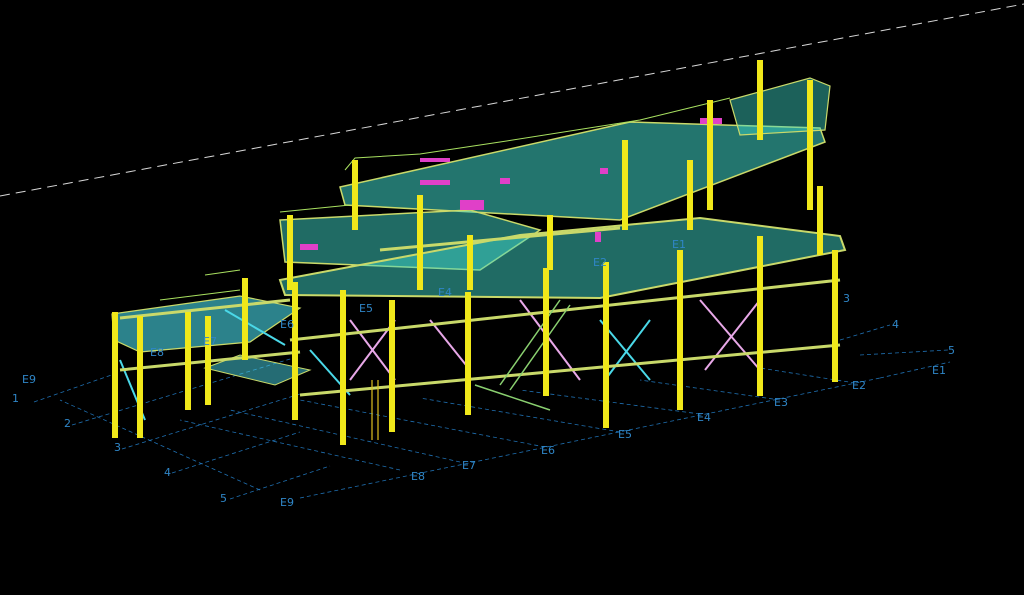 The width and height of the screenshot is (1024, 595). Describe the element at coordinates (366, 308) in the screenshot. I see `grid-label-e5-model: E5` at that location.